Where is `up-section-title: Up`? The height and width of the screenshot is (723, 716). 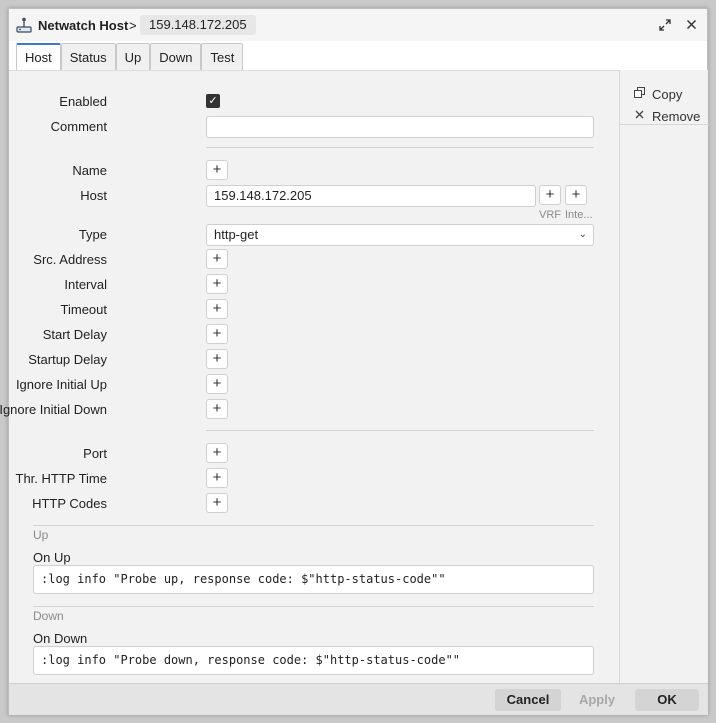 up-section-title: Up is located at coordinates (41, 535).